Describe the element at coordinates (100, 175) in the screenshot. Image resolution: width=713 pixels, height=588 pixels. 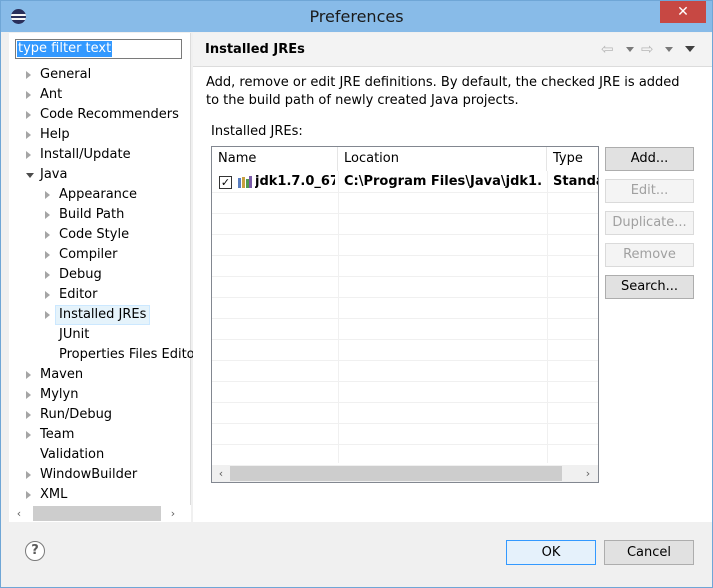
I see `tree-item: Java` at that location.